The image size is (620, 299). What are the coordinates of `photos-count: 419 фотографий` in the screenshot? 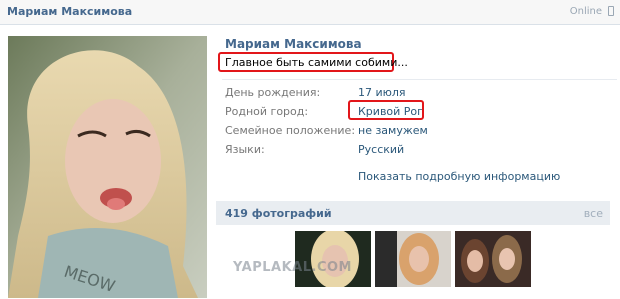 It's located at (278, 213).